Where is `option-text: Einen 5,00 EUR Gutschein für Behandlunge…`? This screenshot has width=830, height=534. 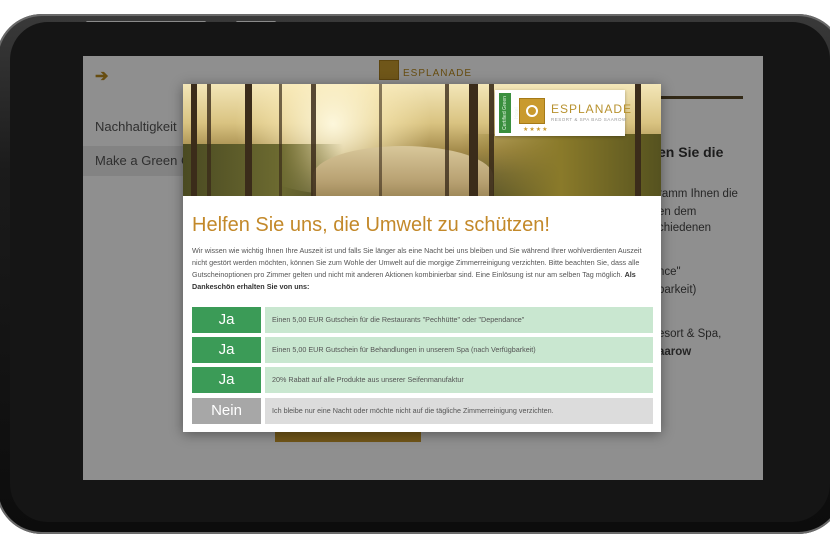 option-text: Einen 5,00 EUR Gutschein für Behandlunge… is located at coordinates (459, 350).